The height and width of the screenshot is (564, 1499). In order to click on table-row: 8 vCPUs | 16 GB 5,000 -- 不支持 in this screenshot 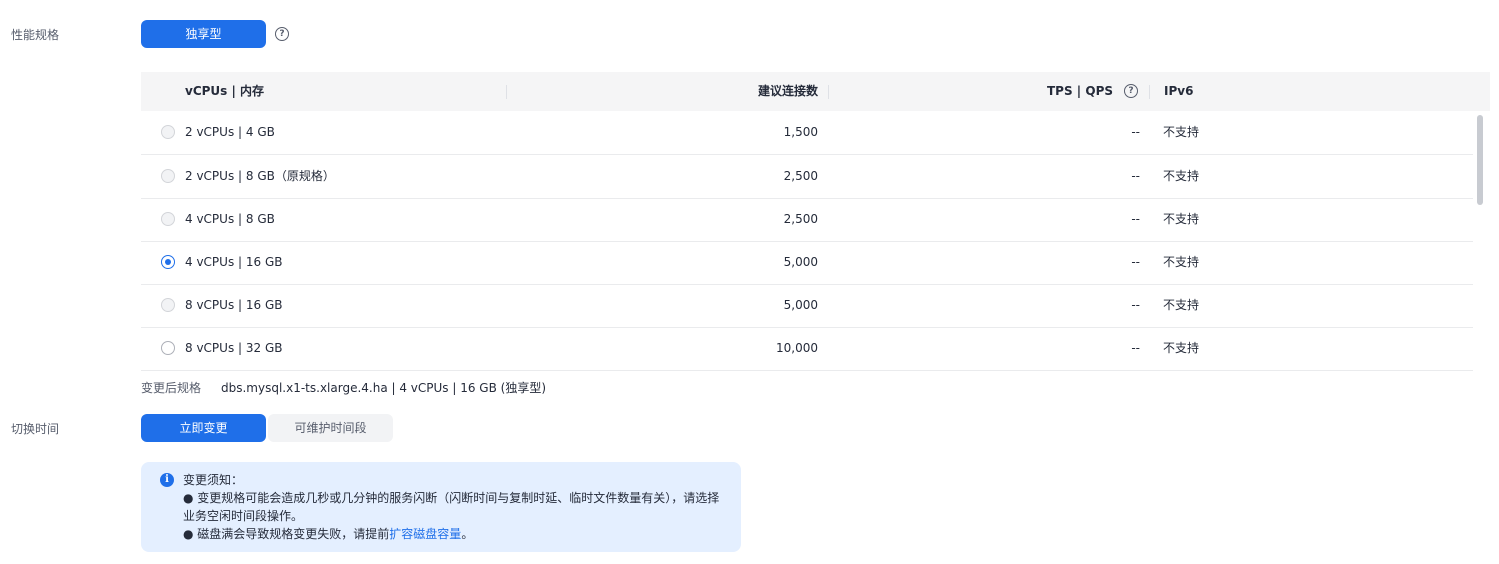, I will do `click(807, 306)`.